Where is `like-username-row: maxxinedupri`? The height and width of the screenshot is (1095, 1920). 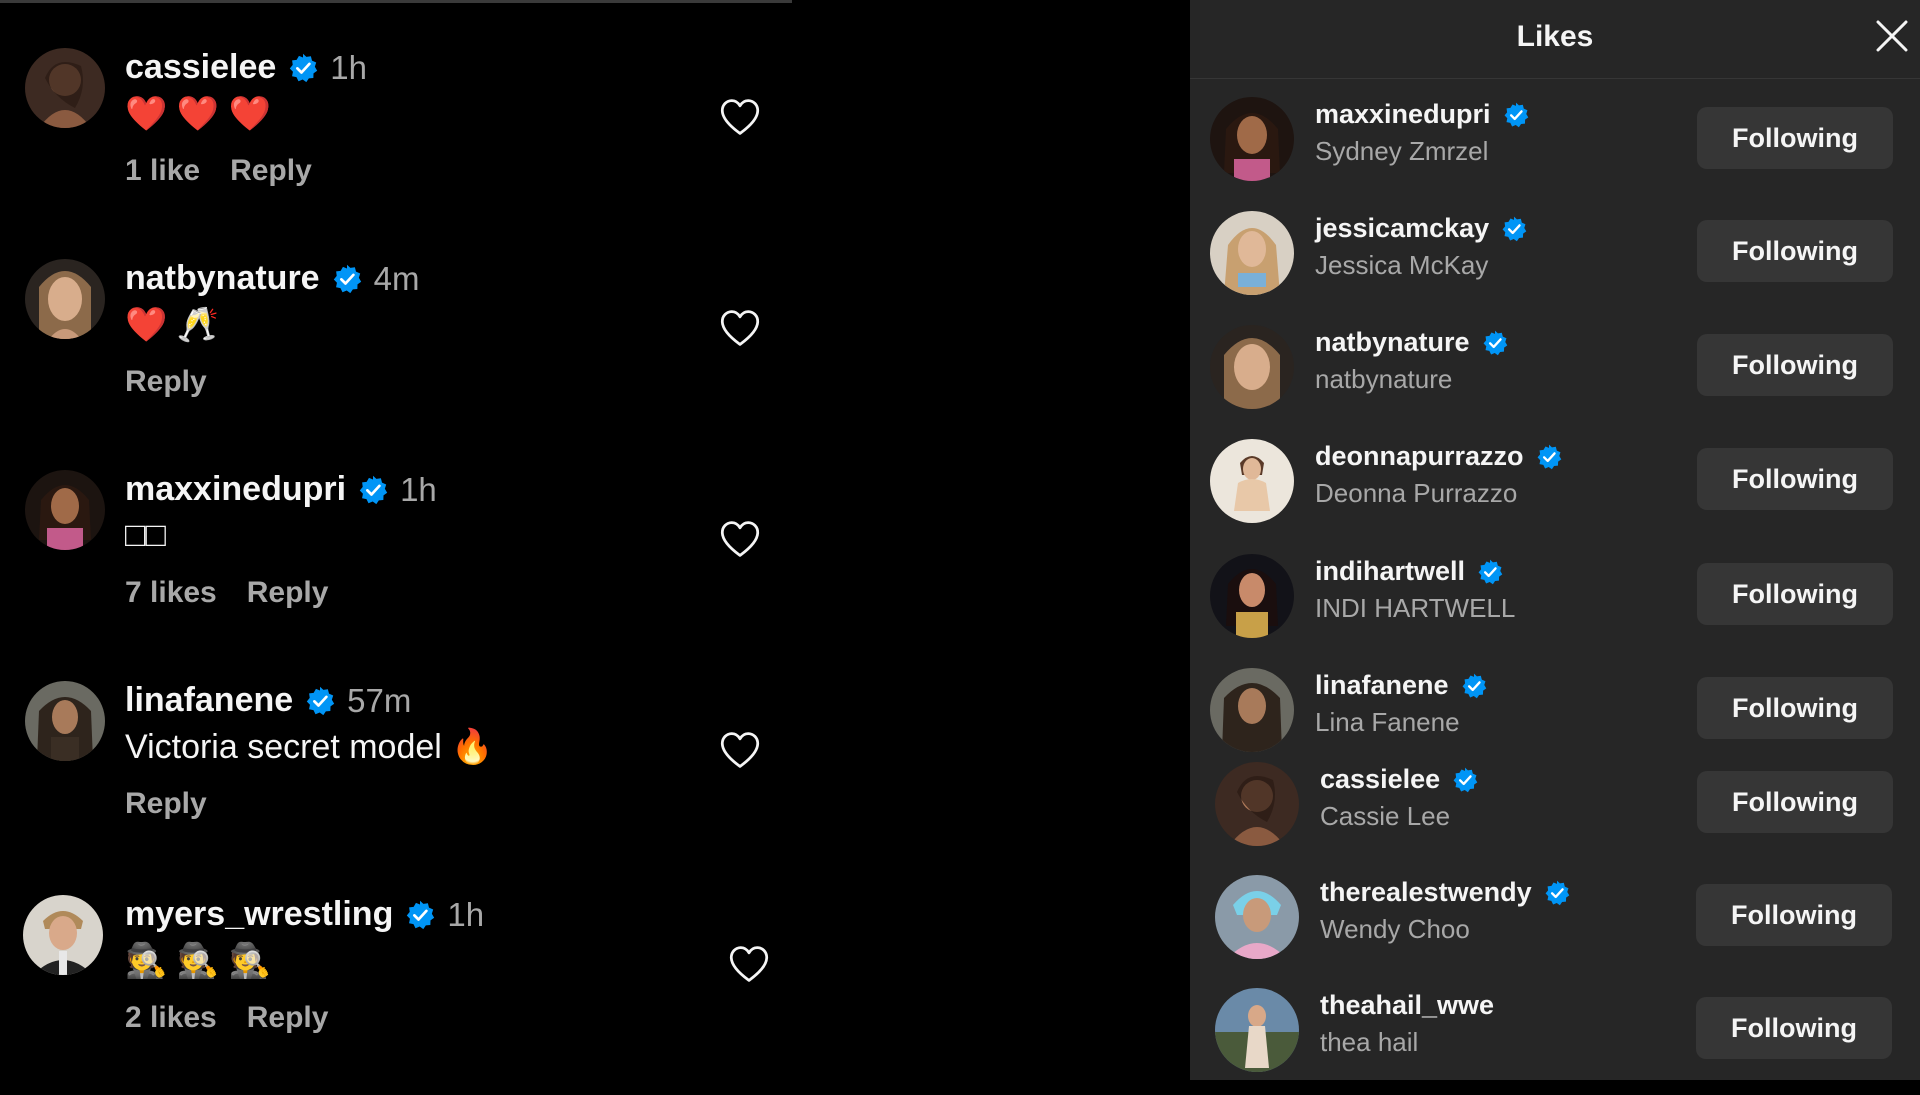 like-username-row: maxxinedupri is located at coordinates (1422, 114).